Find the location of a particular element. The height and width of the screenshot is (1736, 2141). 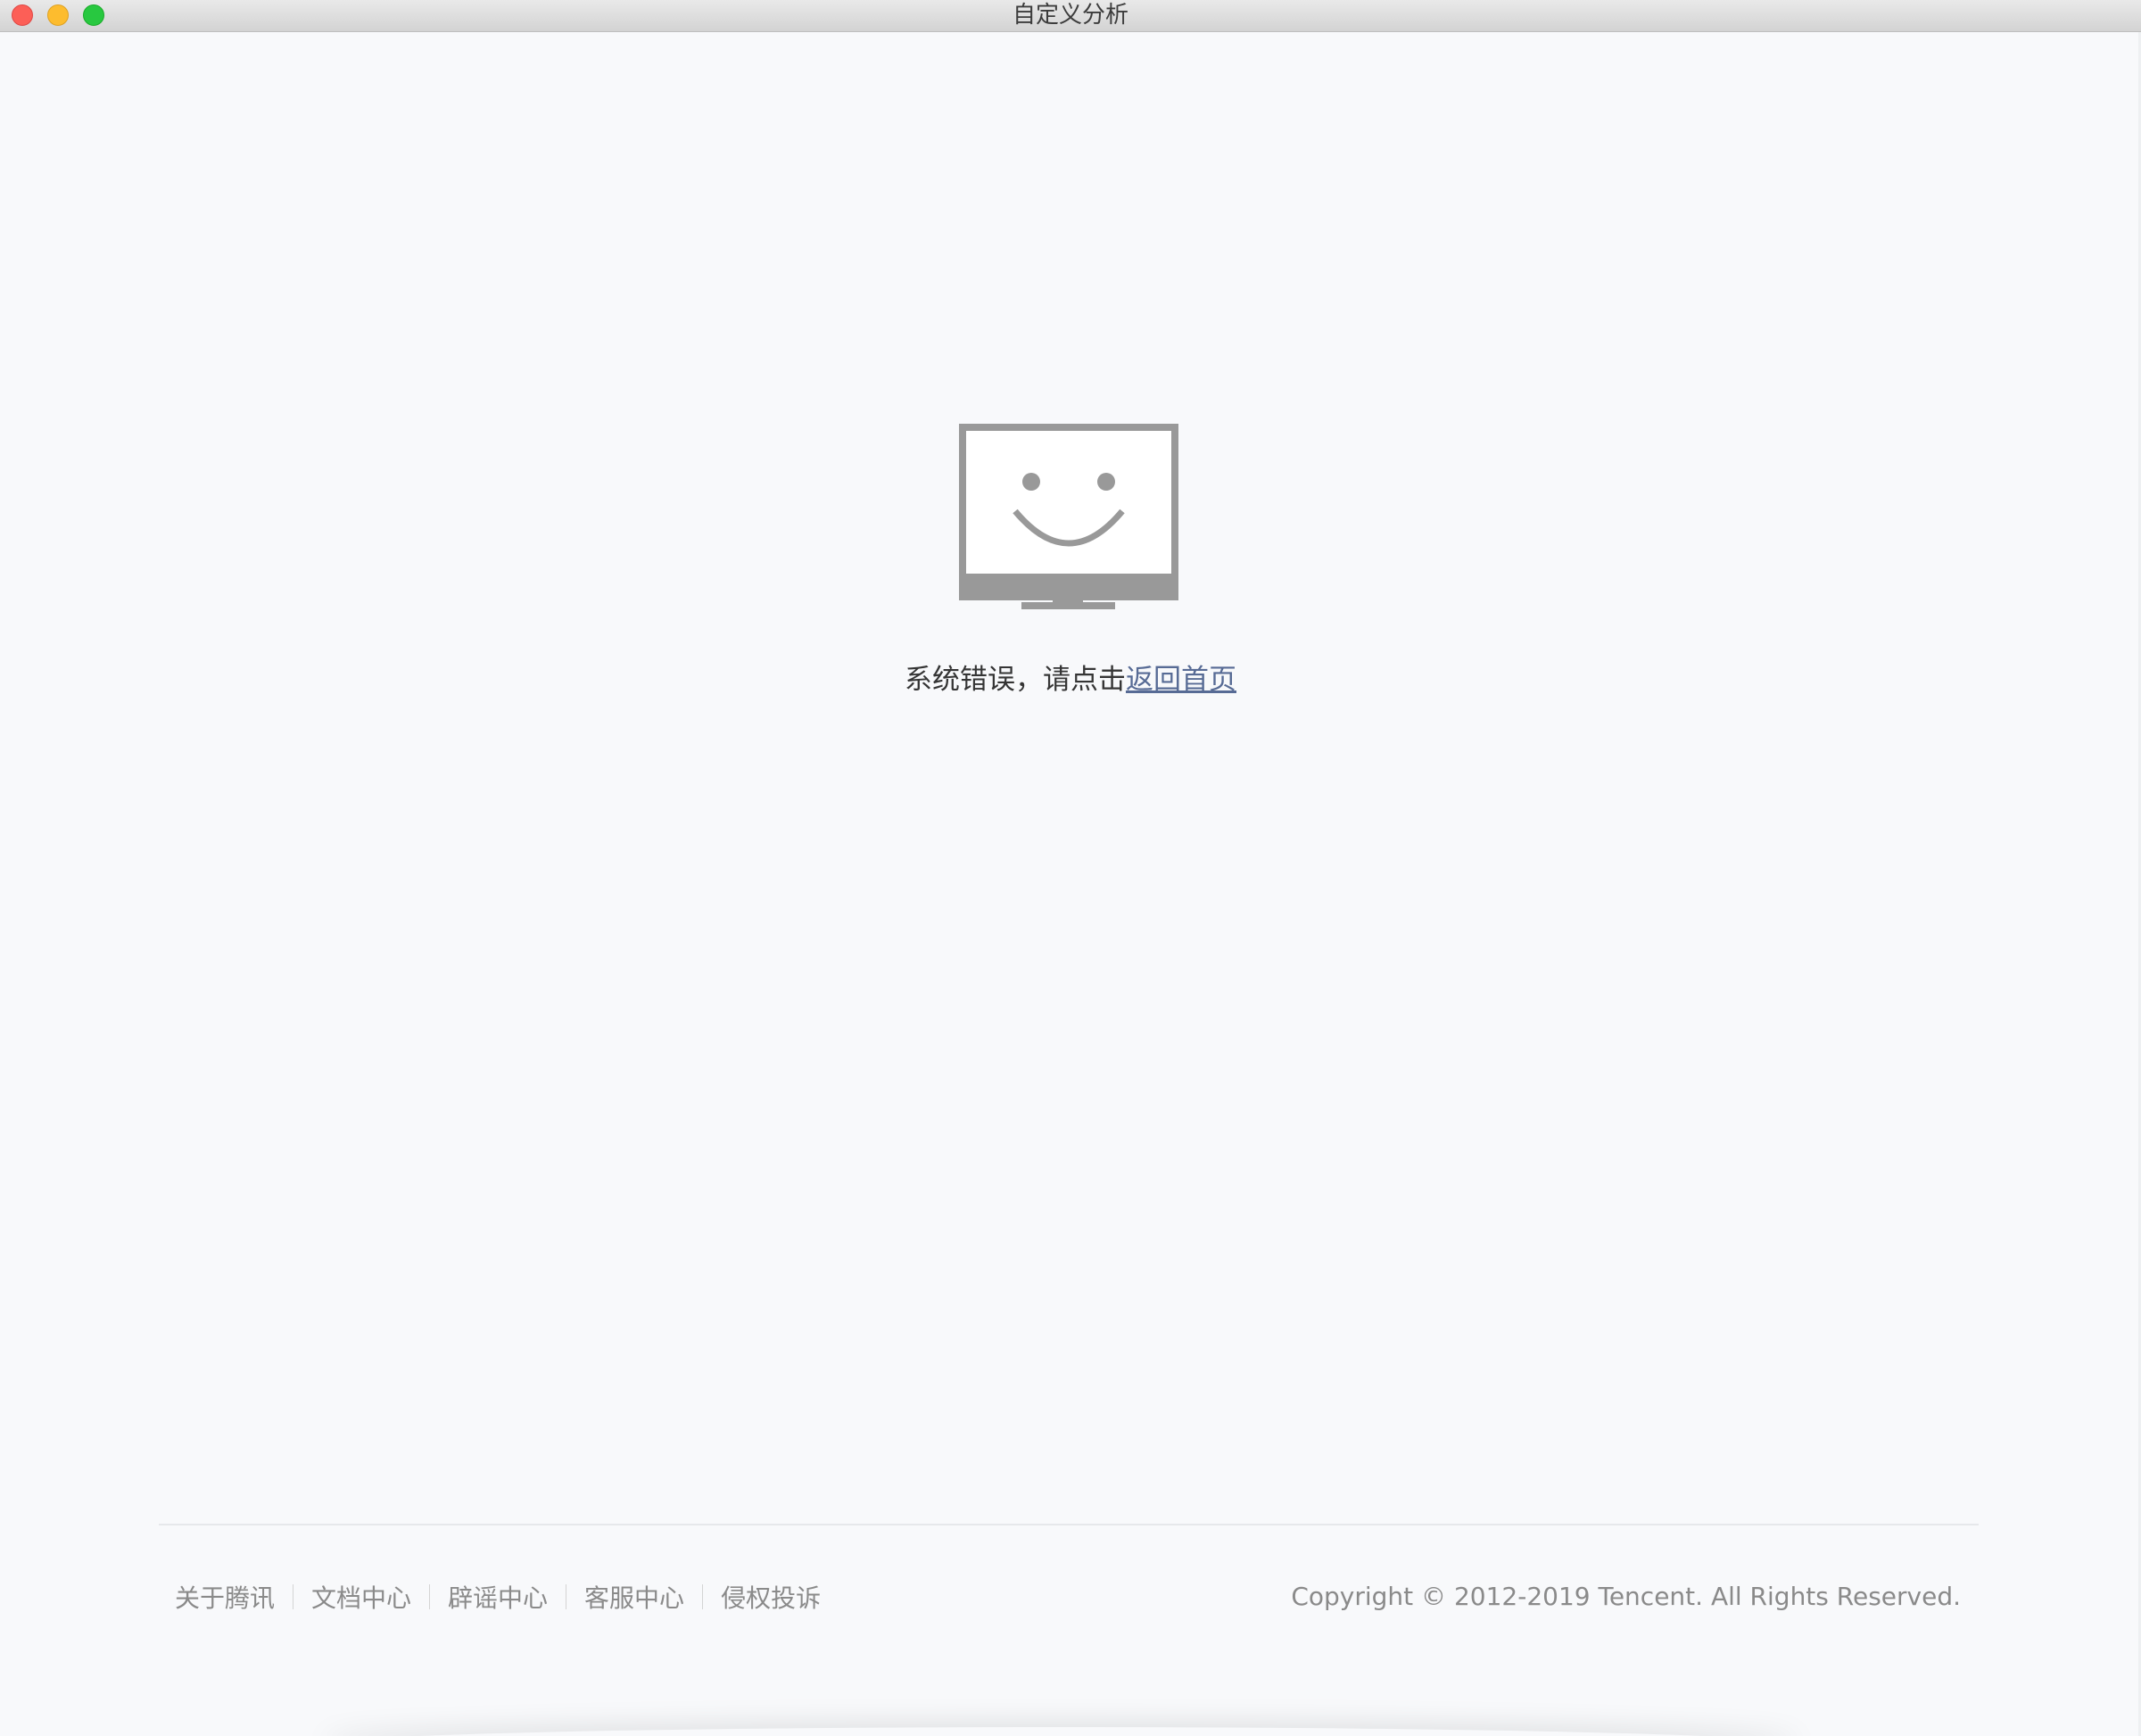

error-message: 系统错误，请点击返回首页 is located at coordinates (1070, 679).